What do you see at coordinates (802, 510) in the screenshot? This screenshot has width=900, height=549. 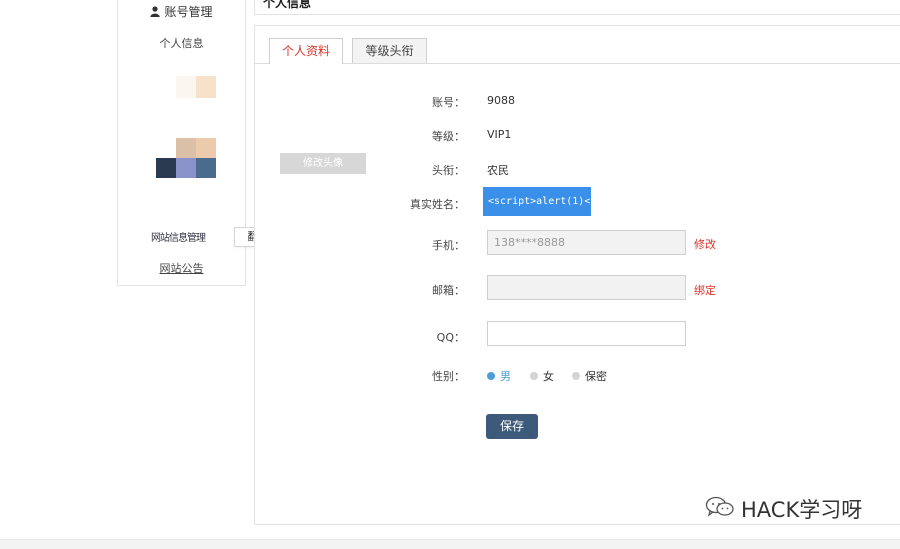 I see `watermark-text: HACK学习呀` at bounding box center [802, 510].